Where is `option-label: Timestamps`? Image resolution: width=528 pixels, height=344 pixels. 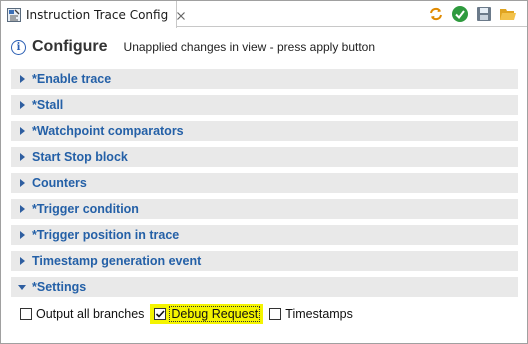 option-label: Timestamps is located at coordinates (319, 314).